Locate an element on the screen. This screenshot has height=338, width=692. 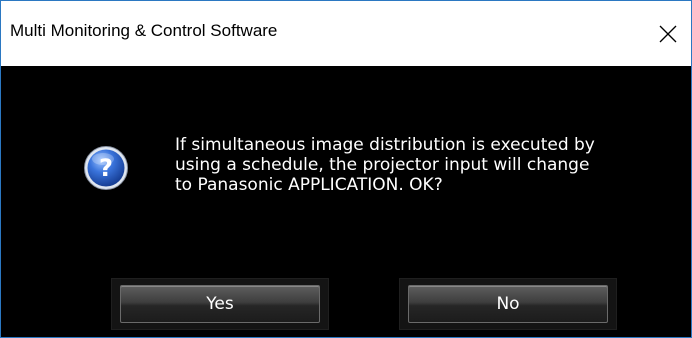
yes-button: Yes is located at coordinates (220, 304).